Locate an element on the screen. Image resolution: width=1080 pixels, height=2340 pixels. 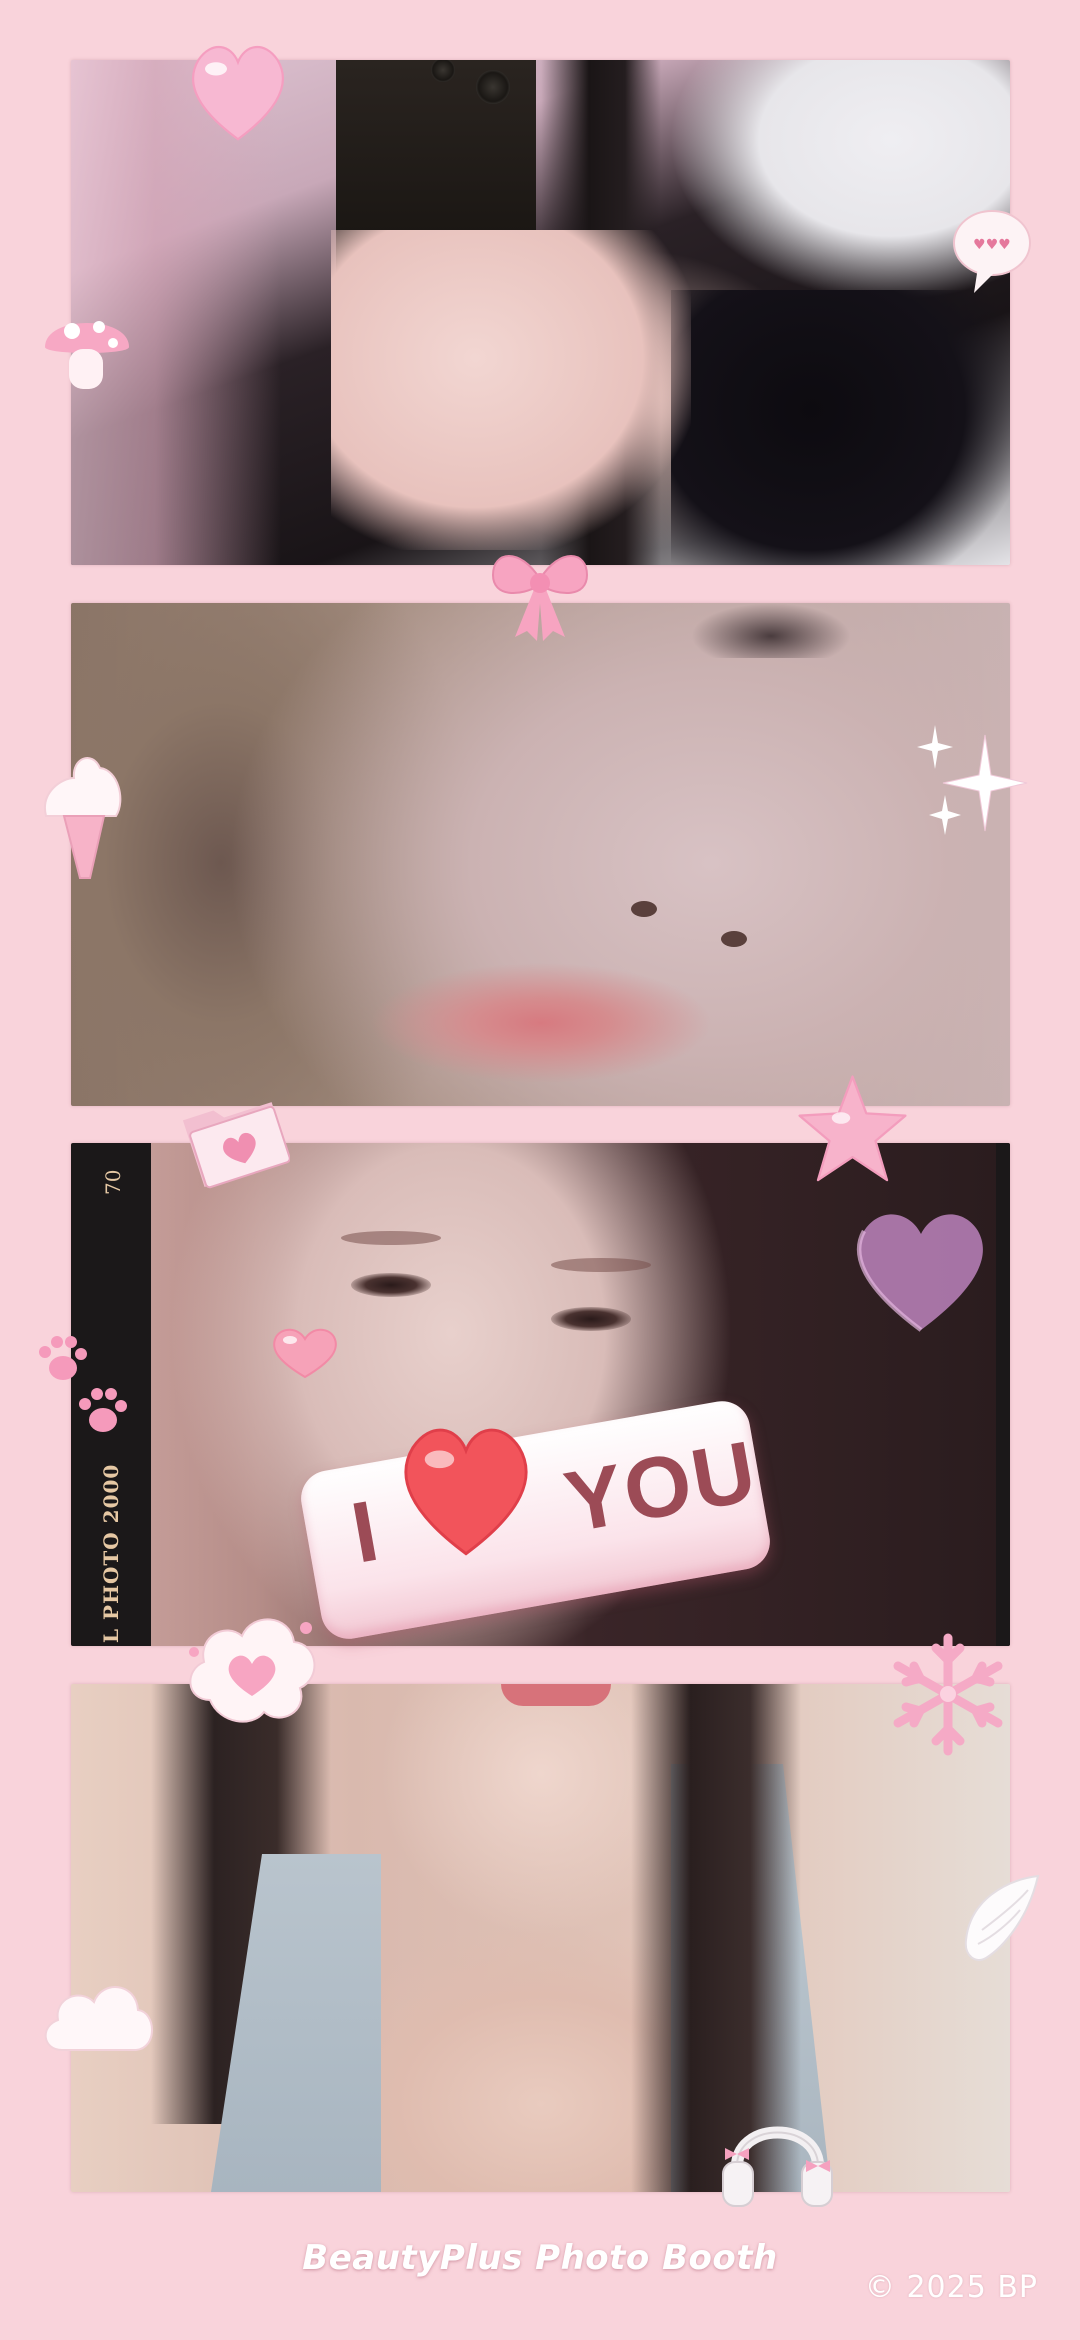
speech-bubble-hearts-icon: ♥♥♥ is located at coordinates (992, 251).